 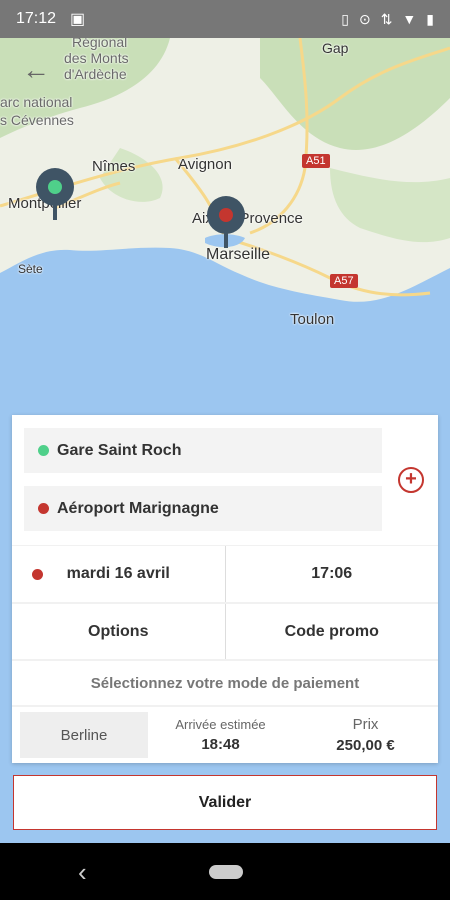 I want to click on vibrate-icon: ▯, so click(x=345, y=18).